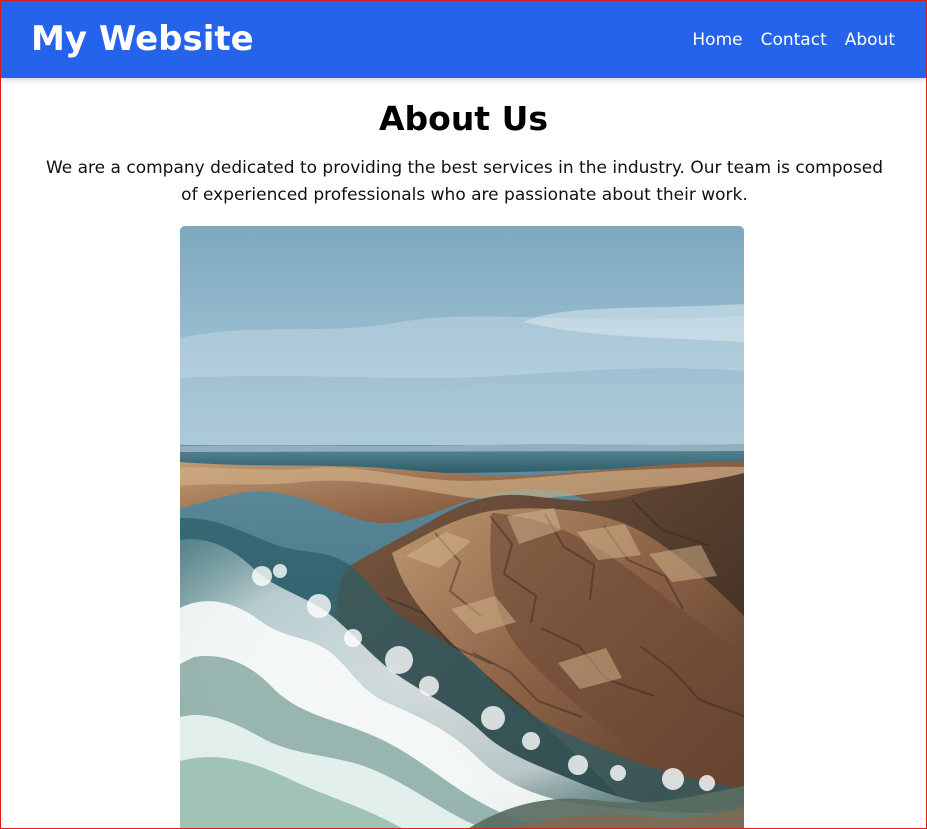 This screenshot has width=927, height=829. Describe the element at coordinates (870, 40) in the screenshot. I see `nav-about-link: About` at that location.